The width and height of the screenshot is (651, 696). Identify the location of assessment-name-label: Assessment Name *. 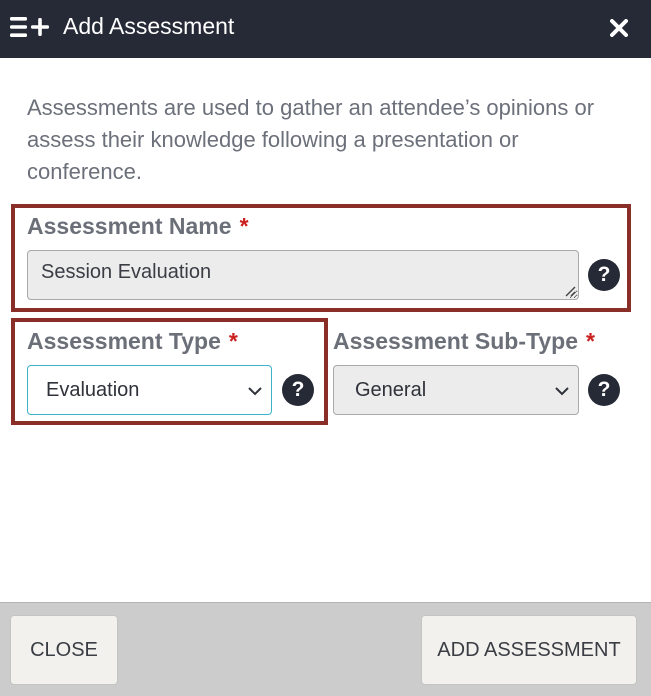
(138, 226).